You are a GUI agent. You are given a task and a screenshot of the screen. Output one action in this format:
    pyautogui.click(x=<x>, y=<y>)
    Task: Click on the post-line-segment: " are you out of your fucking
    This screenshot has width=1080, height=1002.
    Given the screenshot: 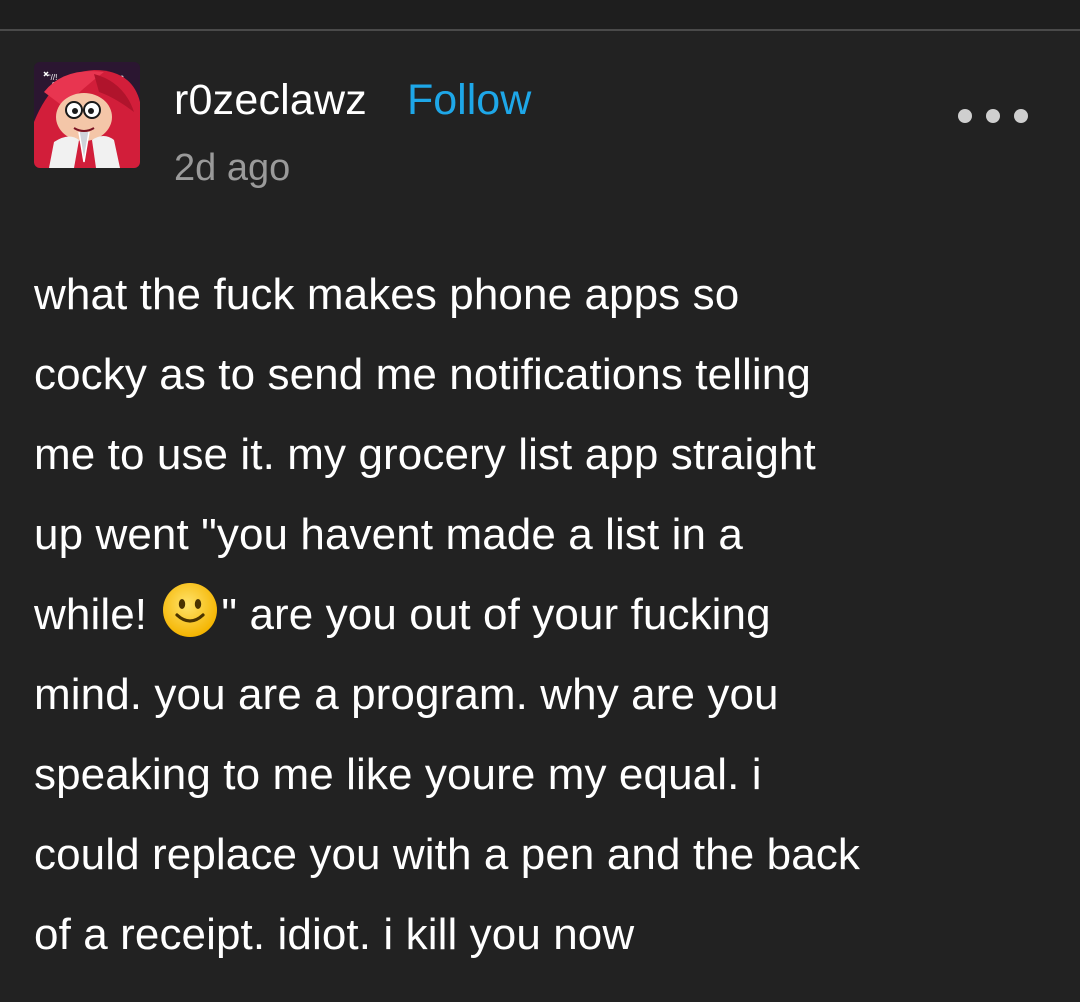 What is the action you would take?
    pyautogui.click(x=496, y=614)
    